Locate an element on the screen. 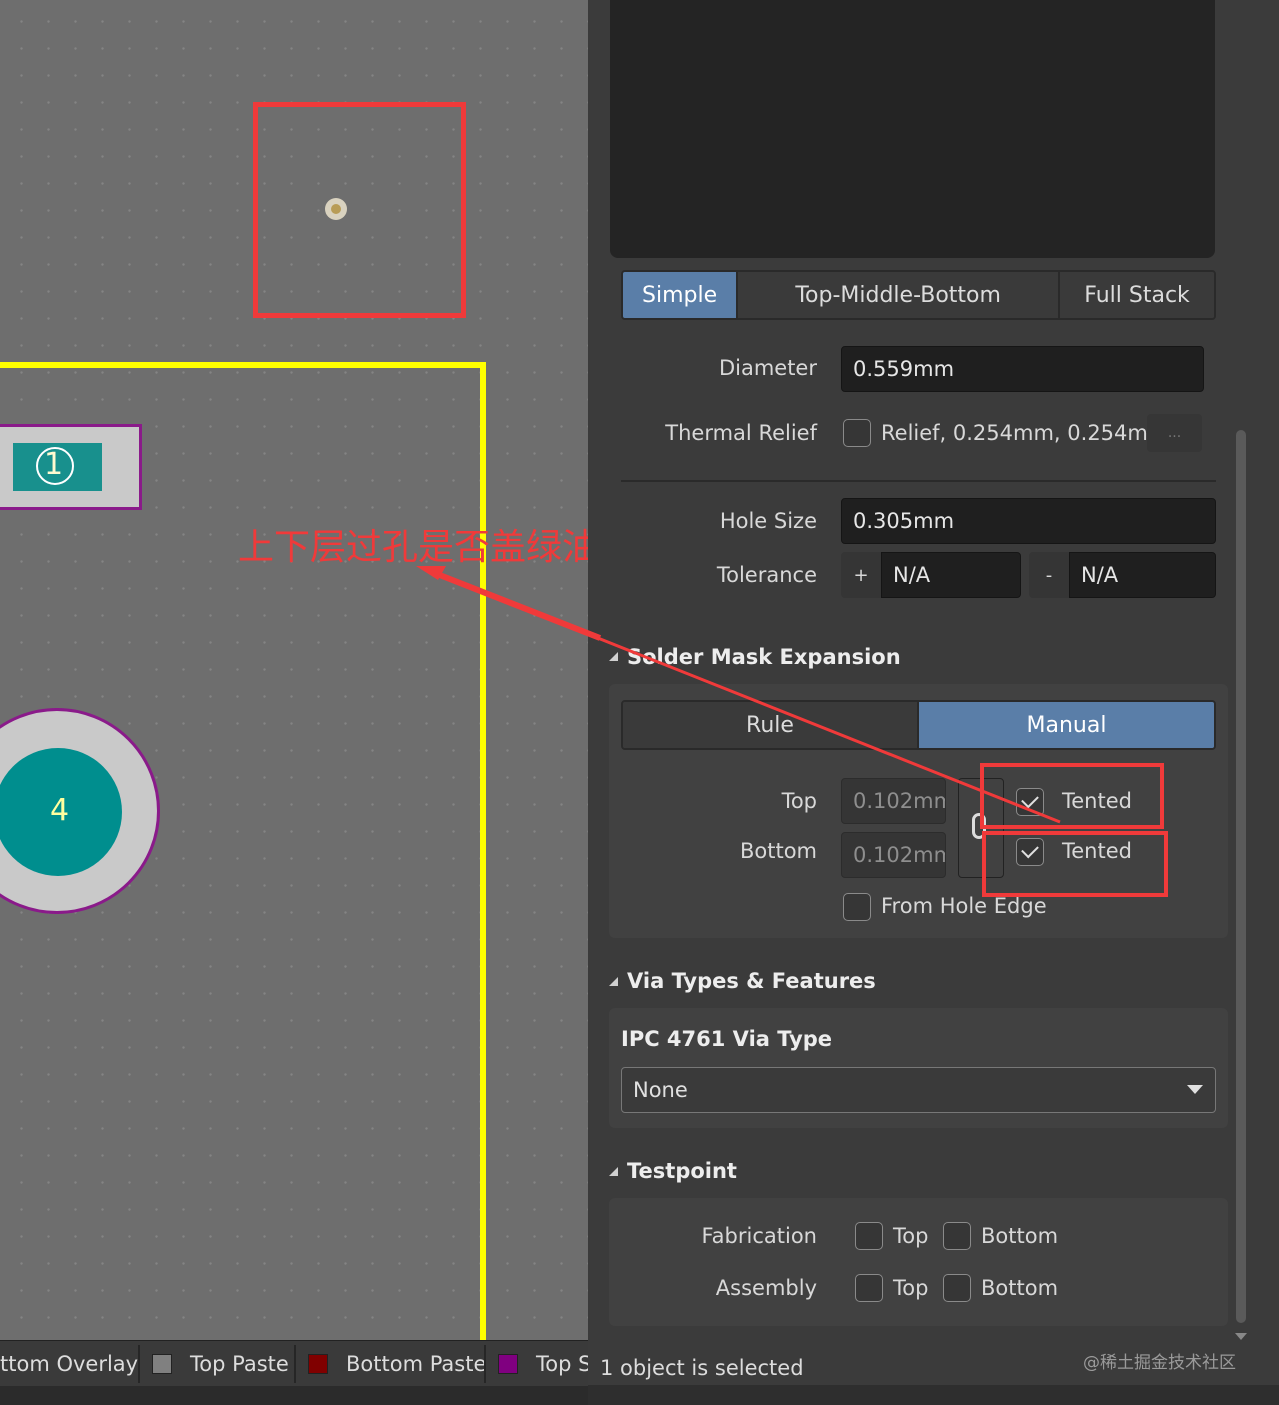  solder-mask-bottom-field: 0.102mm is located at coordinates (893, 855).